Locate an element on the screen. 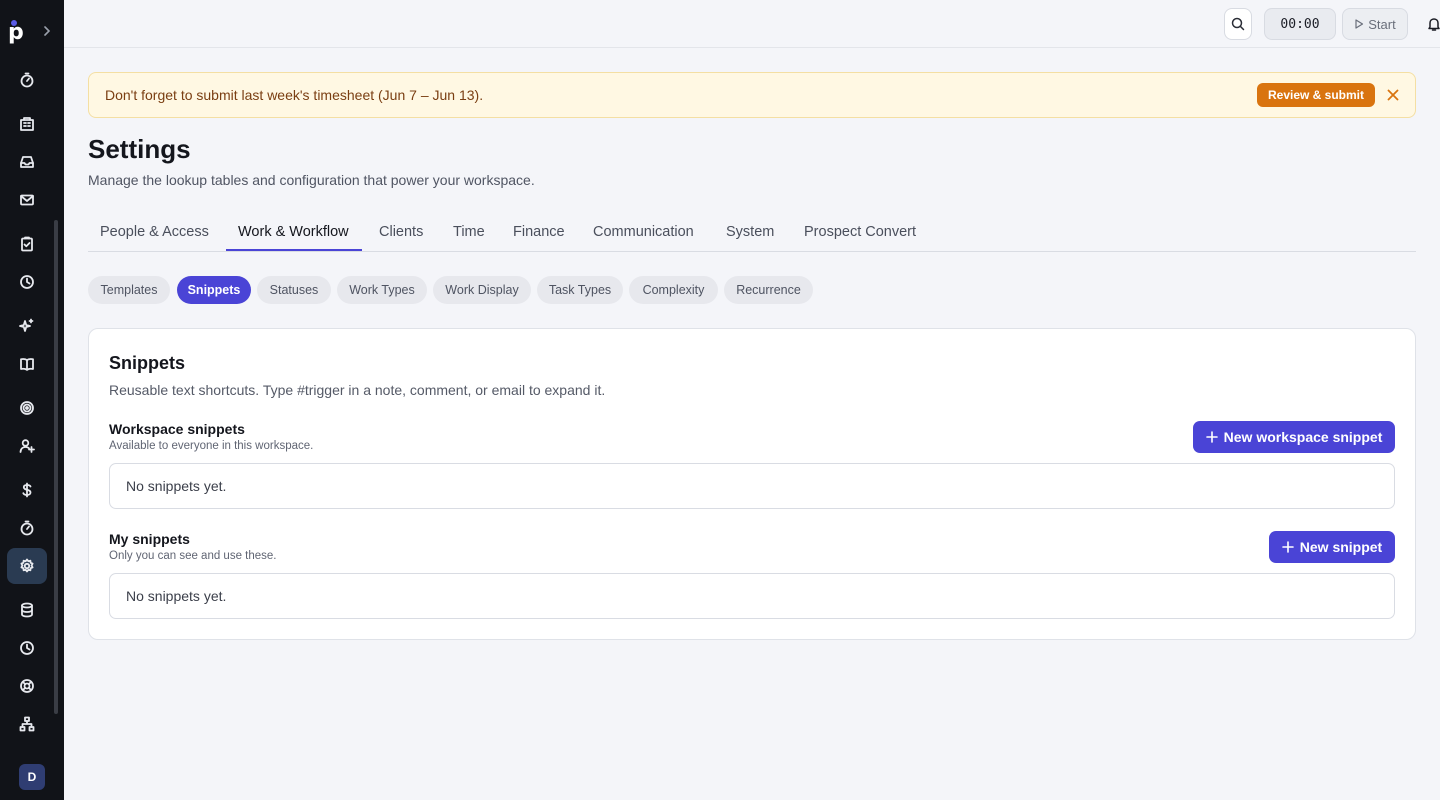 This screenshot has height=800, width=1440. sidebar-item-stopwatch is located at coordinates (27, 80).